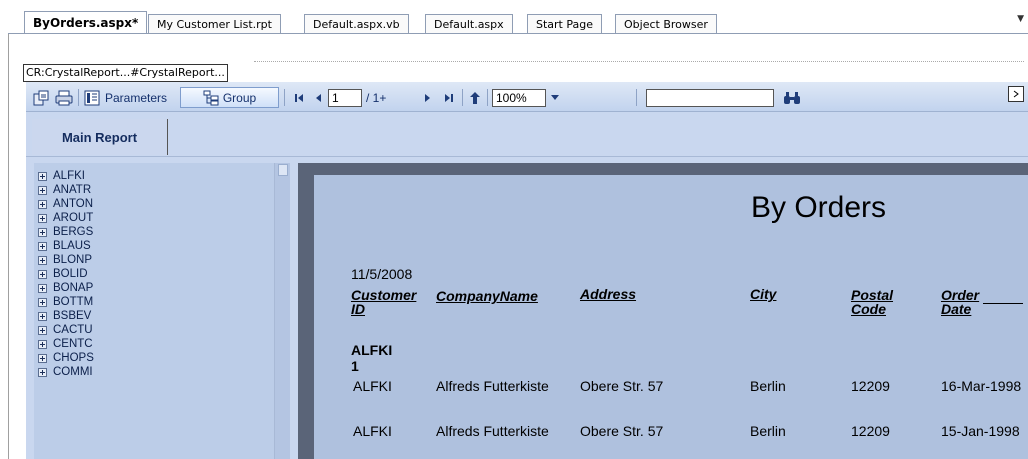 The image size is (1028, 459). What do you see at coordinates (73, 204) in the screenshot?
I see `group-tree-item-label: ANTON` at bounding box center [73, 204].